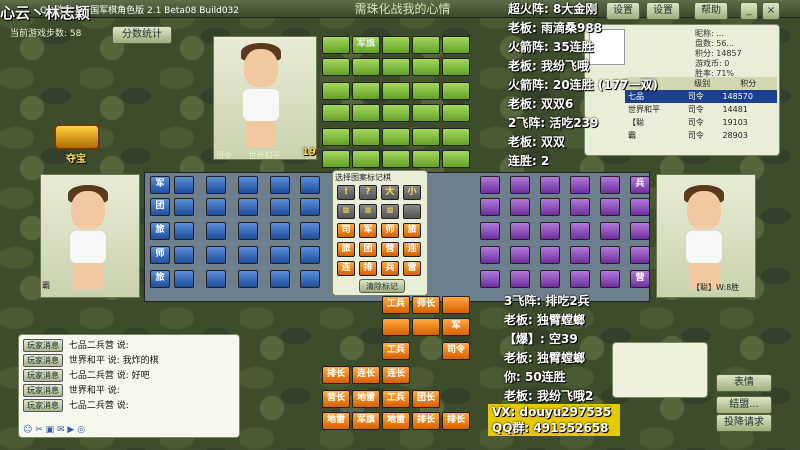 The image size is (800, 450). Describe the element at coordinates (744, 423) in the screenshot. I see `surrender-button: 投降请求` at that location.